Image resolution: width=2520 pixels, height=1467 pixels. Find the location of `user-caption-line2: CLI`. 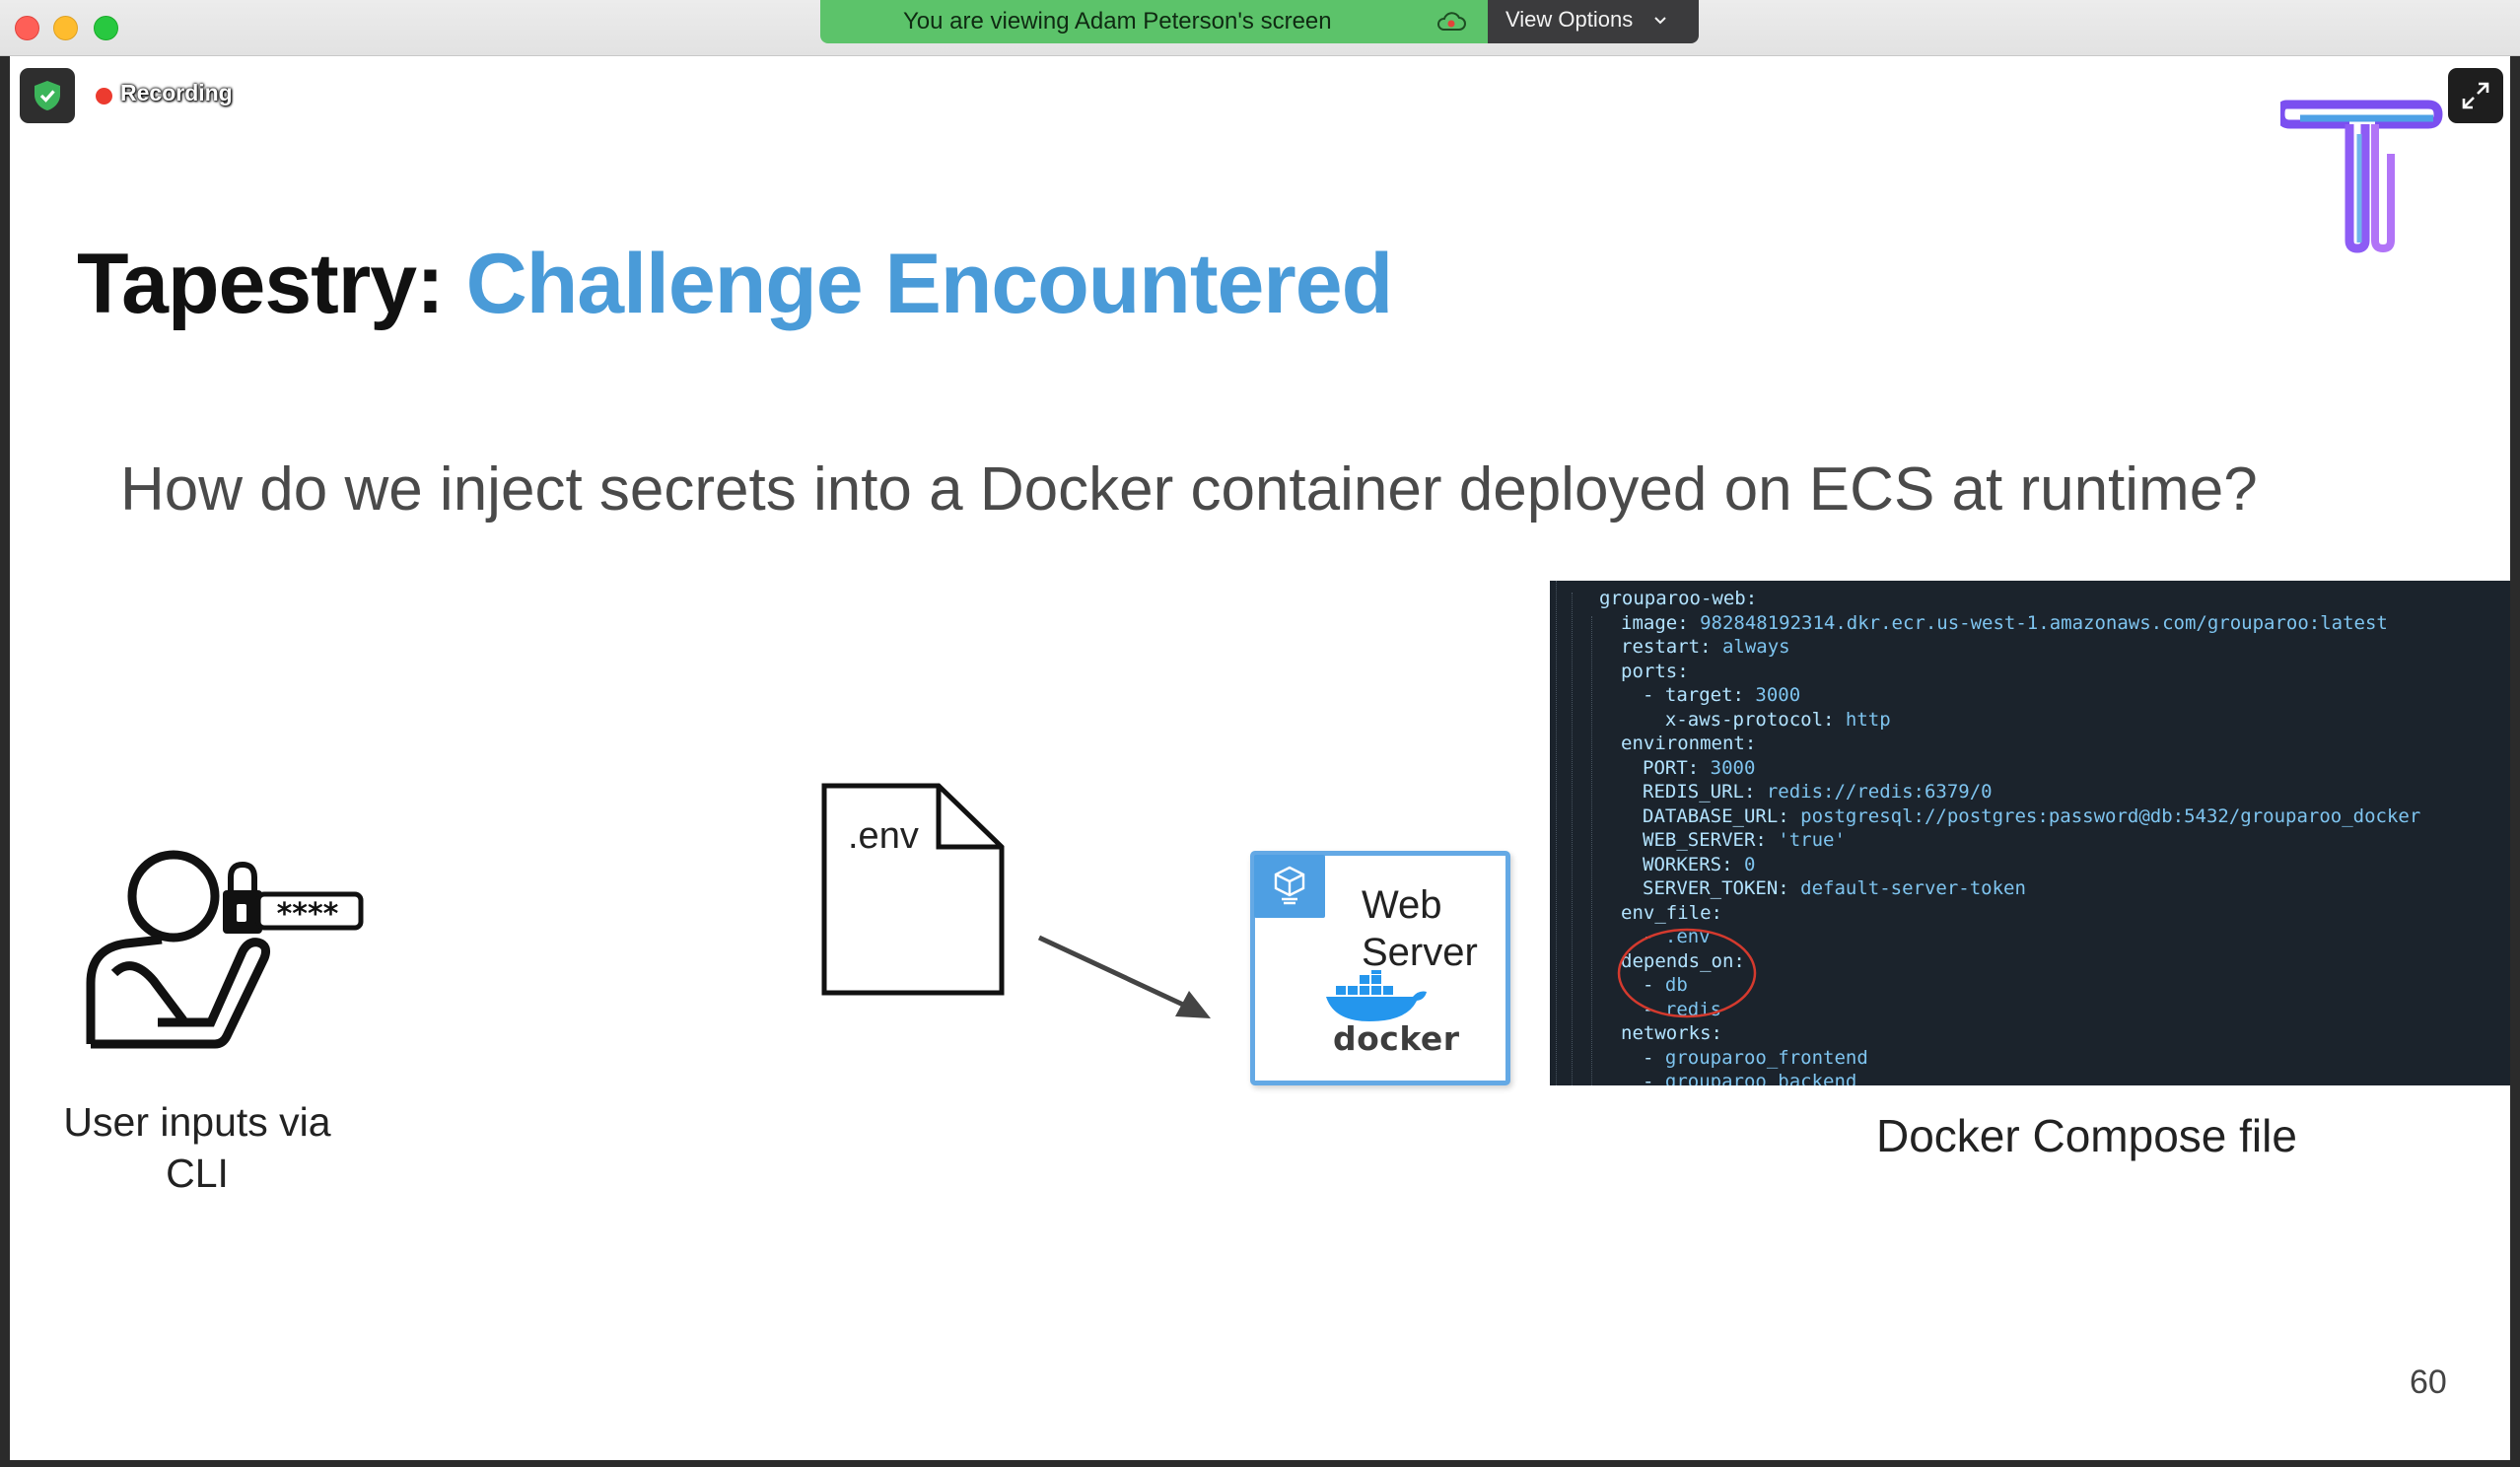

user-caption-line2: CLI is located at coordinates (197, 1173).